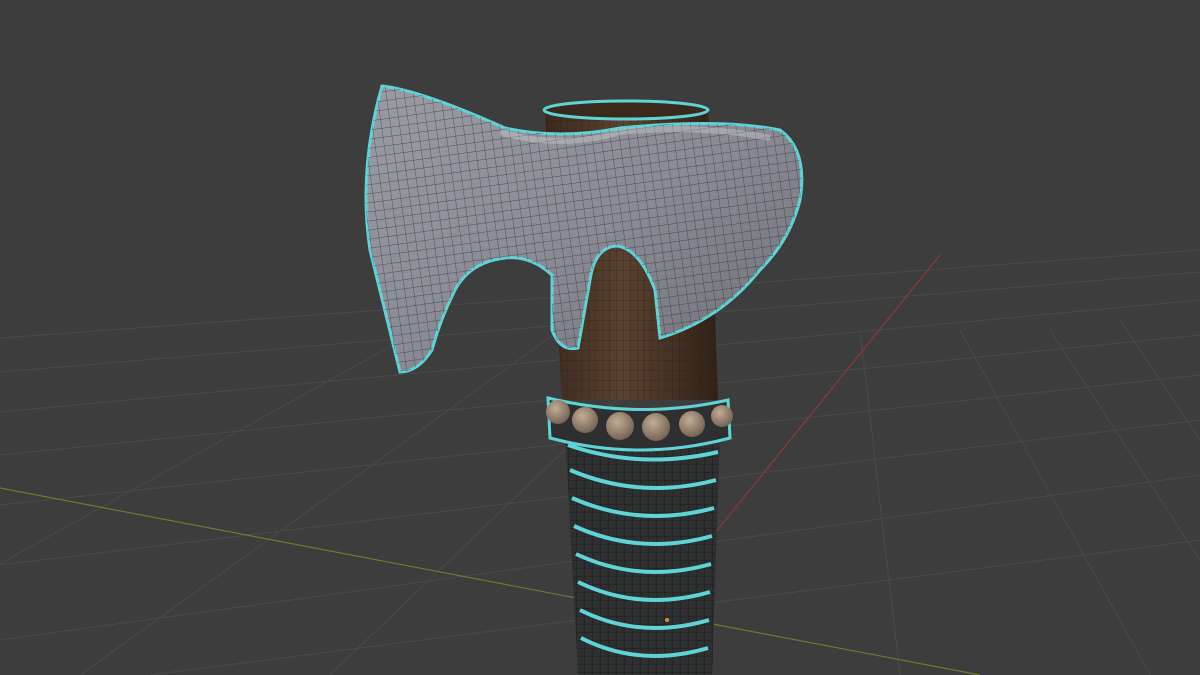 Image resolution: width=1200 pixels, height=675 pixels. I want to click on 3d-cursor-icon, so click(667, 620).